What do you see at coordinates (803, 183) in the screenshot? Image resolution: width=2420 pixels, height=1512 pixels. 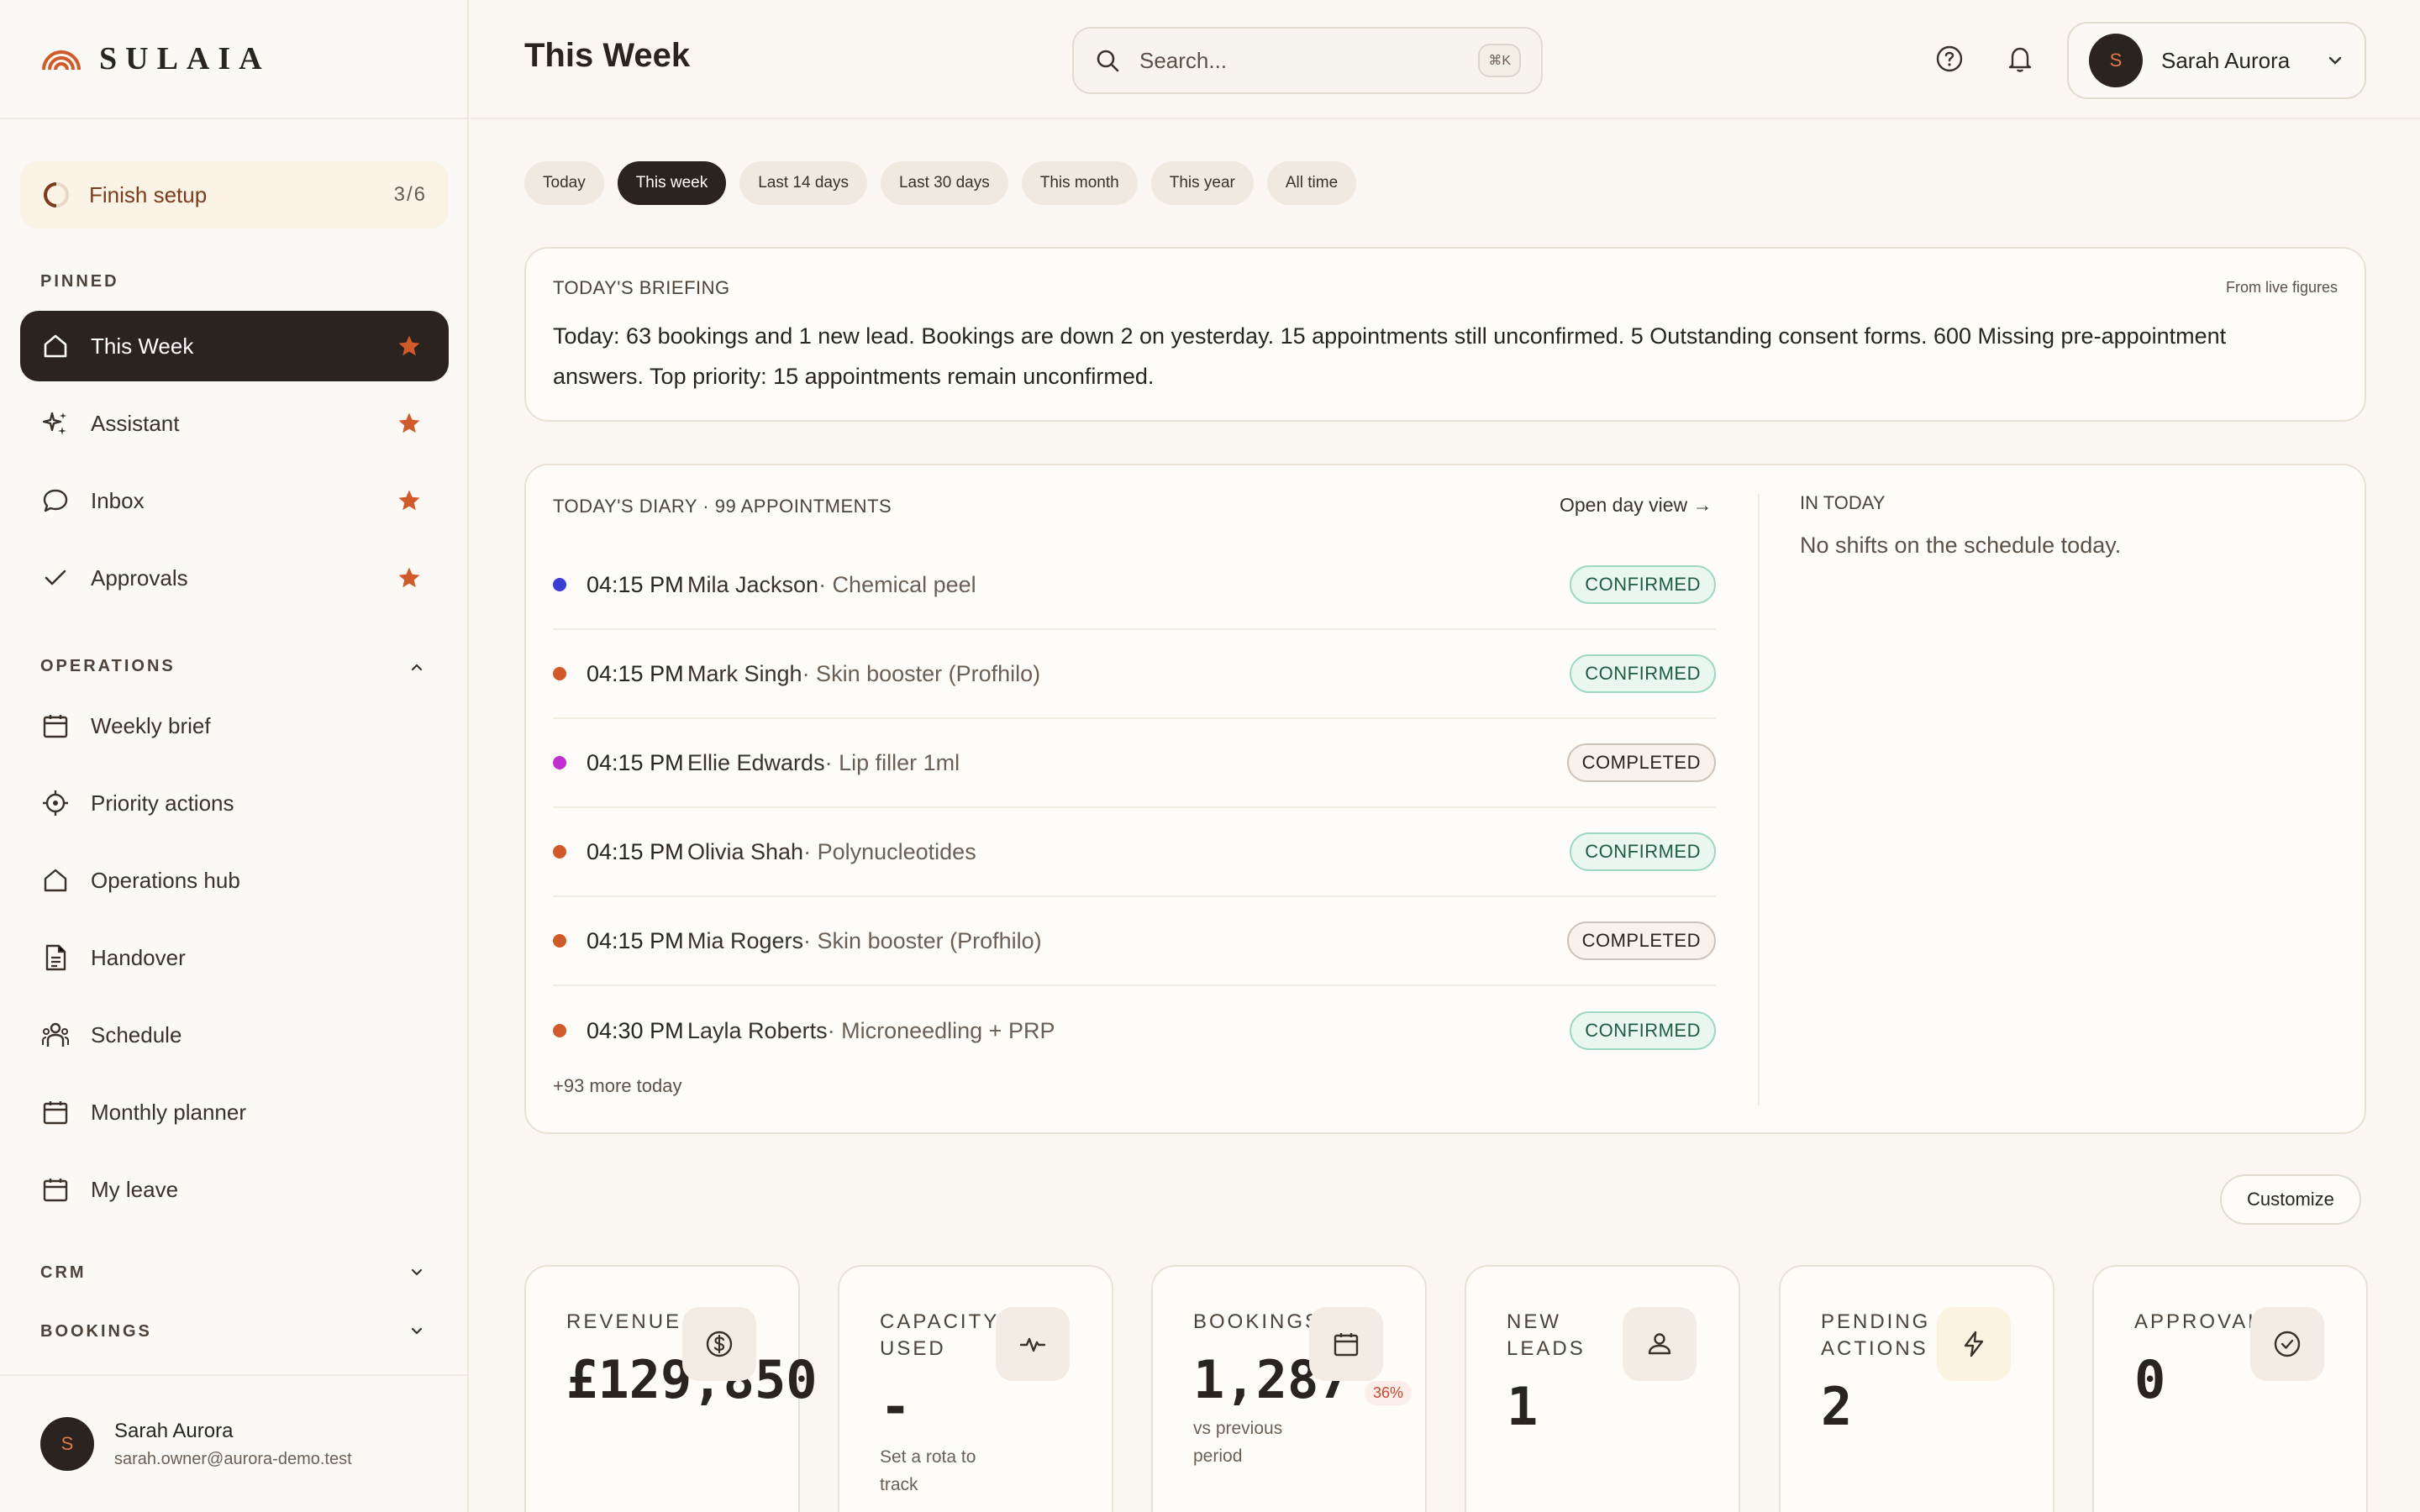 I see `filter-last-14-days: Last 14 days` at bounding box center [803, 183].